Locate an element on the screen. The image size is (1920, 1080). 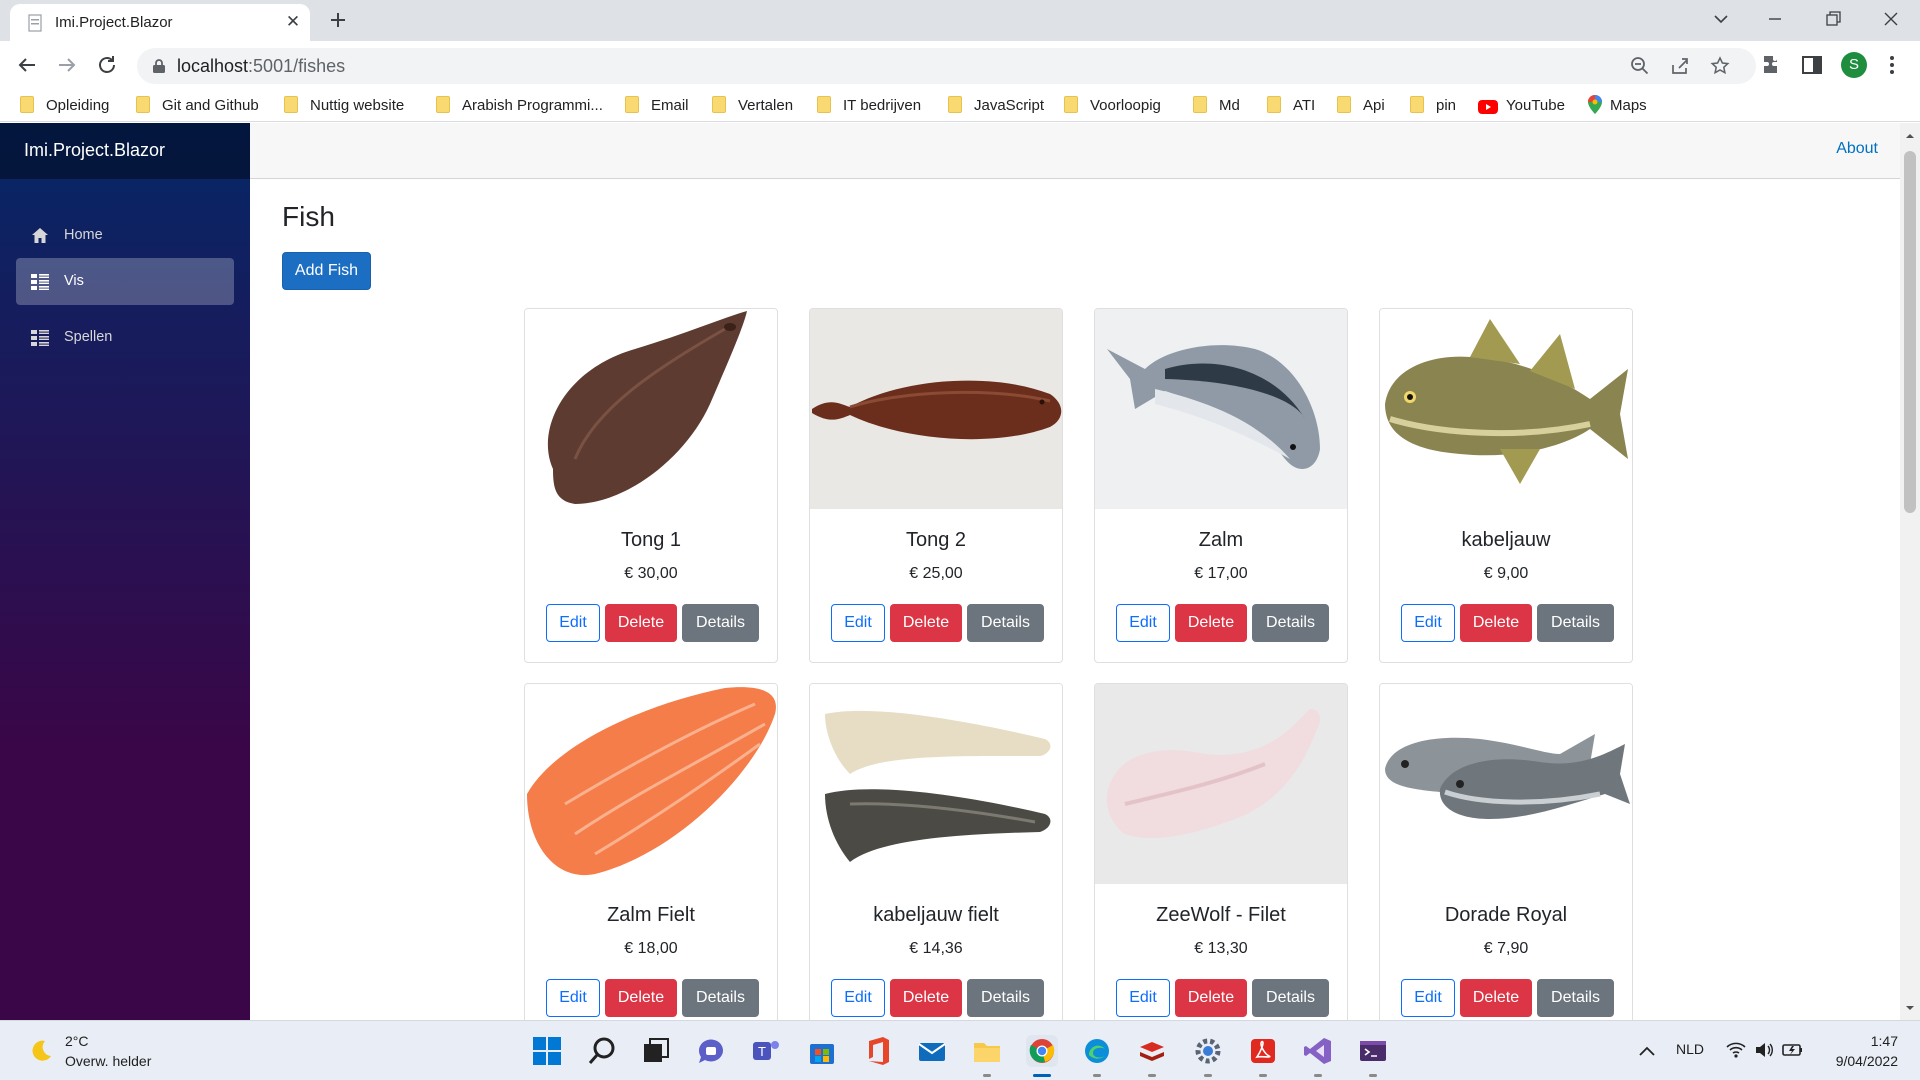
bookmark-md: Md is located at coordinates (1216, 106).